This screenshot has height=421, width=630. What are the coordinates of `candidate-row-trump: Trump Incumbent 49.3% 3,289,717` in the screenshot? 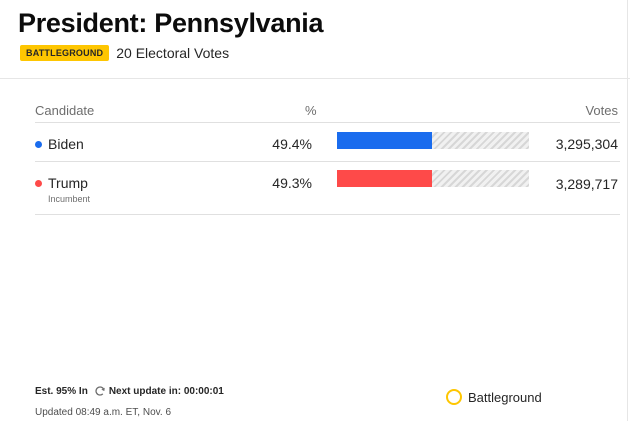 It's located at (327, 188).